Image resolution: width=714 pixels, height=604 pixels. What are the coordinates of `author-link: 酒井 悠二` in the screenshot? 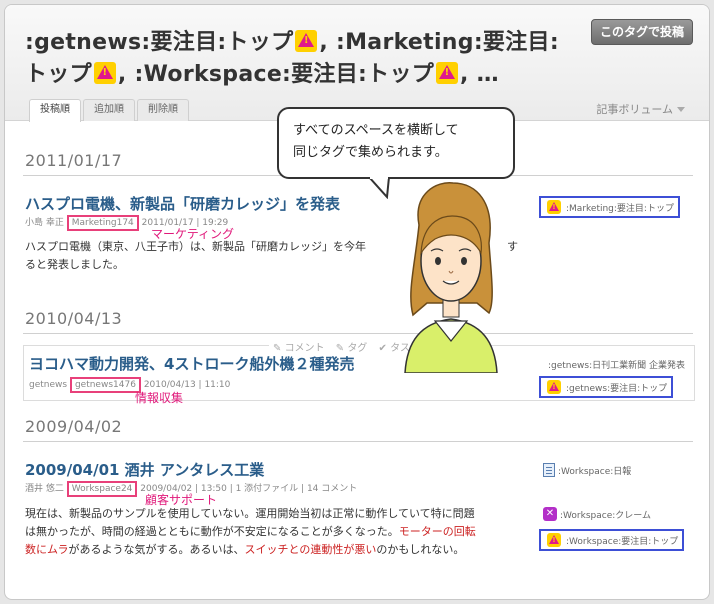 It's located at (44, 487).